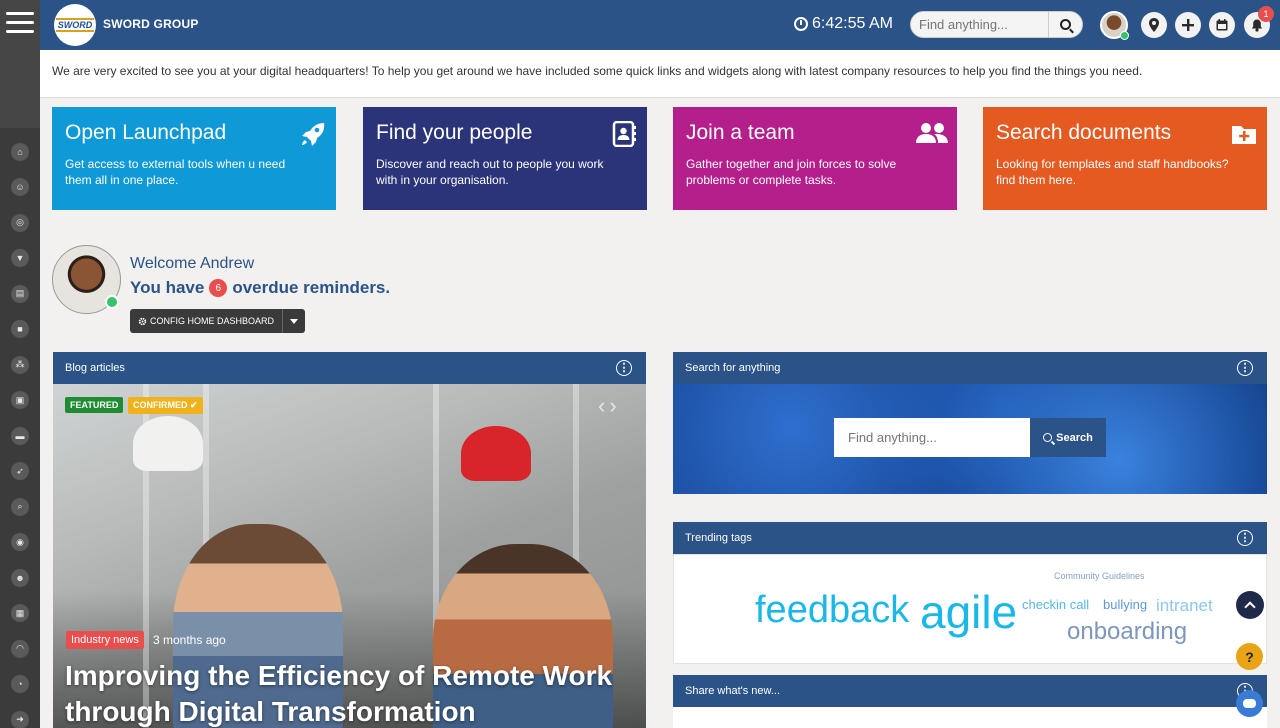 The width and height of the screenshot is (1280, 728). Describe the element at coordinates (852, 23) in the screenshot. I see `clock-time: 6:42:55 AM` at that location.